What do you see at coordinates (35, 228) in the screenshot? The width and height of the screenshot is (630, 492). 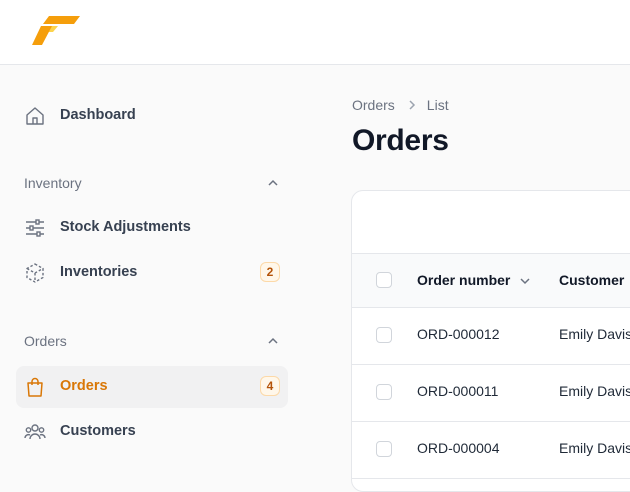 I see `sliders-icon` at bounding box center [35, 228].